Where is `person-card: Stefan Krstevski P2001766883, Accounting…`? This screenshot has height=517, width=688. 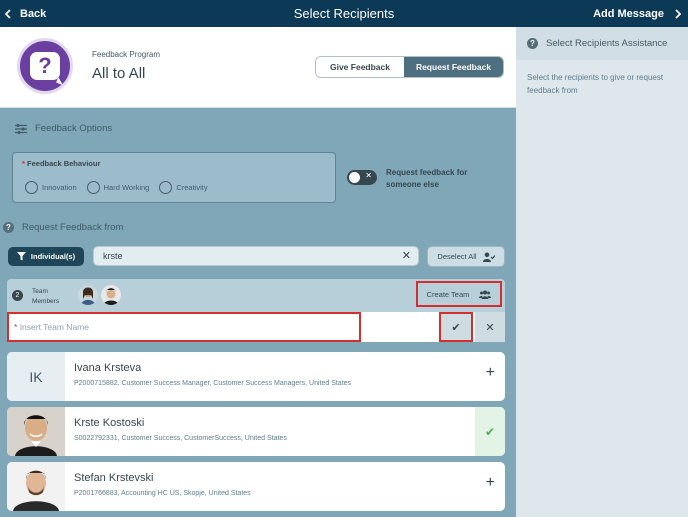 person-card: Stefan Krstevski P2001766883, Accounting… is located at coordinates (256, 486).